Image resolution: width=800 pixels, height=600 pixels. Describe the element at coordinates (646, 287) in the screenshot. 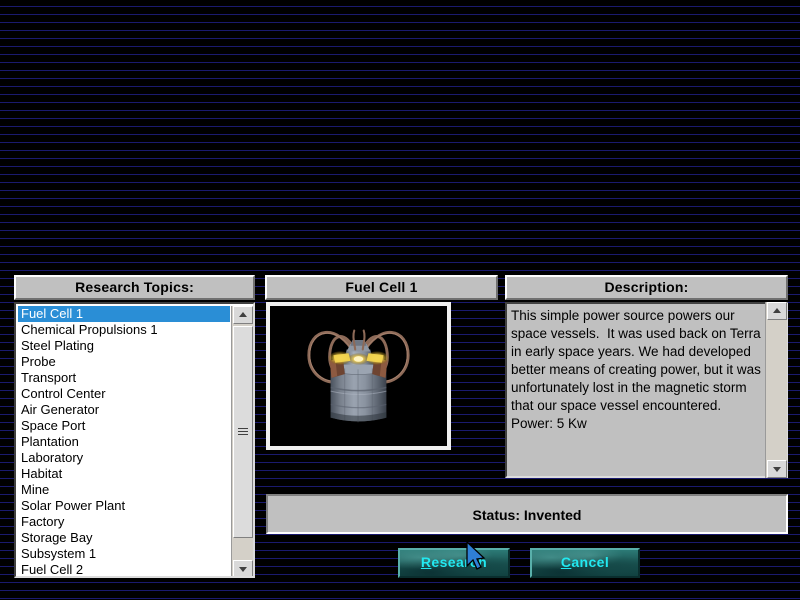

I see `description-header: Description:` at that location.